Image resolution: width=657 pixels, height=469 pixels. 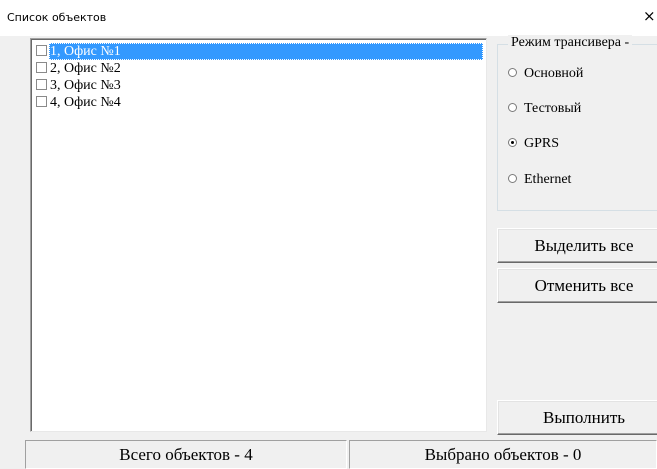 I want to click on list-item: 3, Офис №3, so click(x=262, y=85).